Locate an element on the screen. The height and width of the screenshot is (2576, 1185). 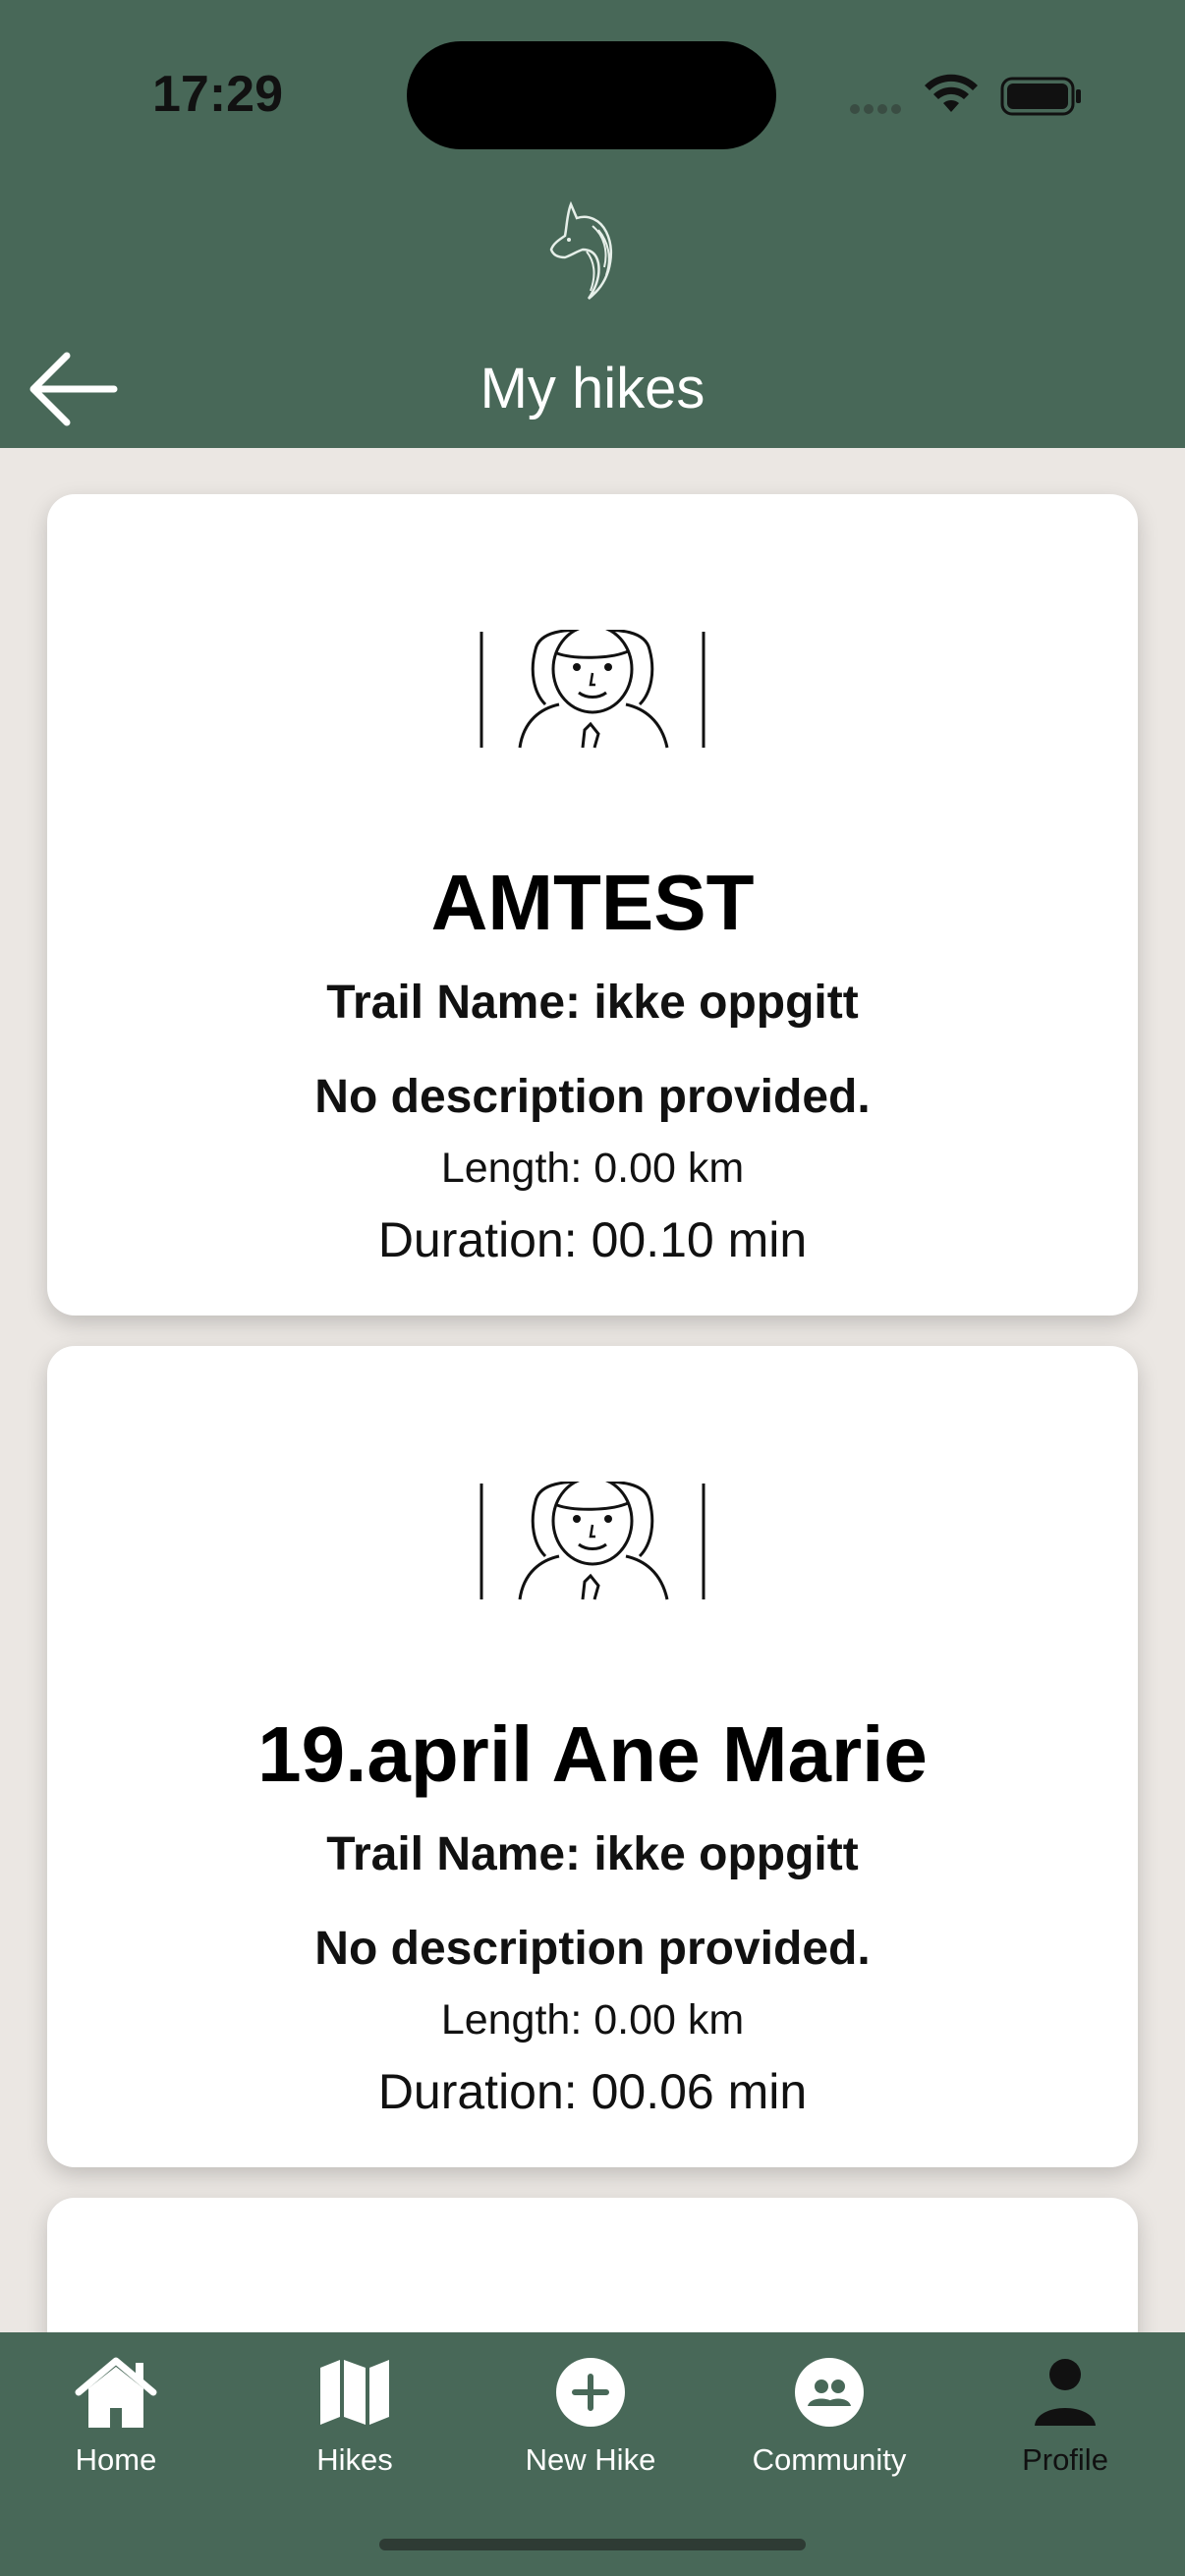
tab-label: Profile is located at coordinates (1065, 2459).